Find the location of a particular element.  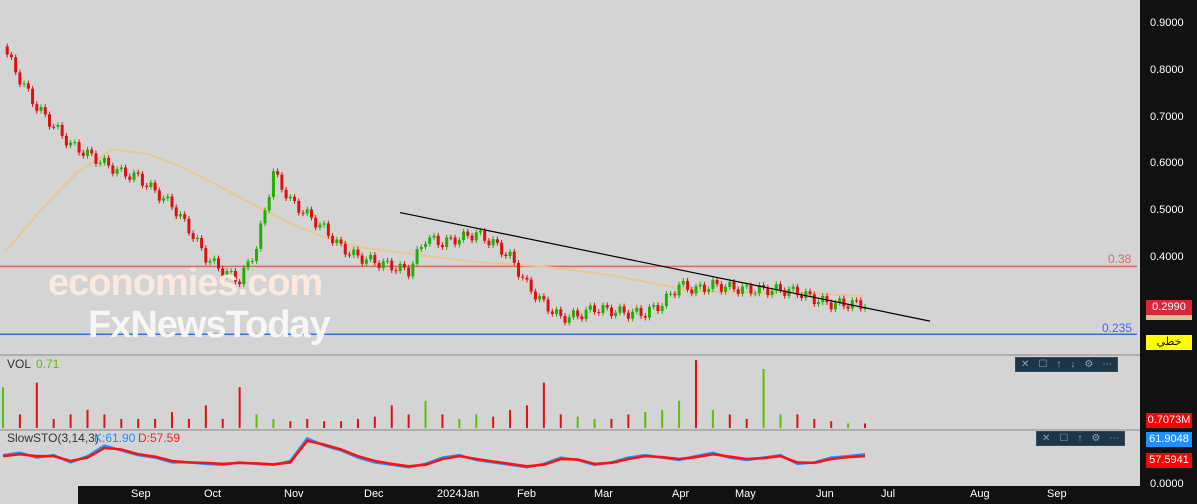

move-down-icon: ↓ is located at coordinates (1072, 364).